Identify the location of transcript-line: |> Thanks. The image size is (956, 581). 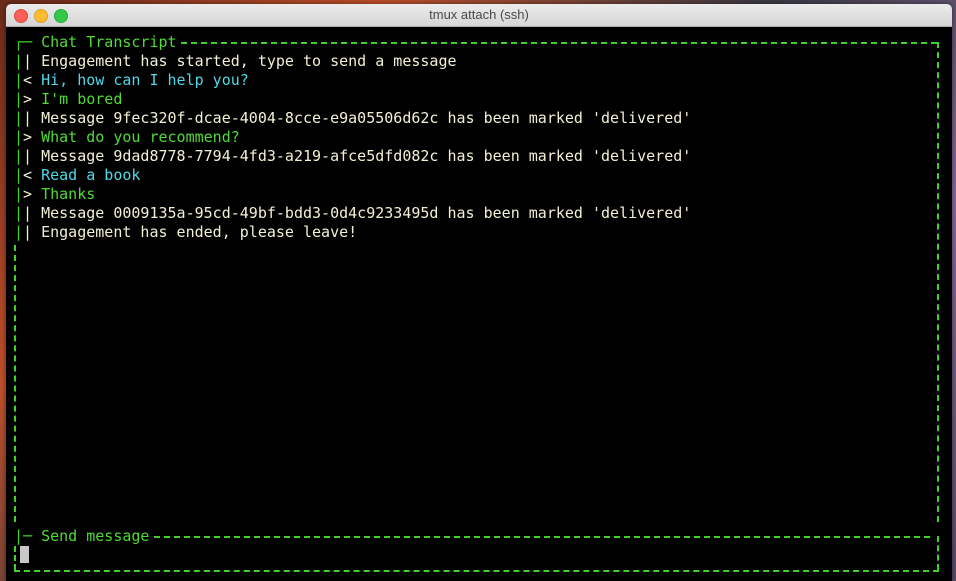
(54, 194).